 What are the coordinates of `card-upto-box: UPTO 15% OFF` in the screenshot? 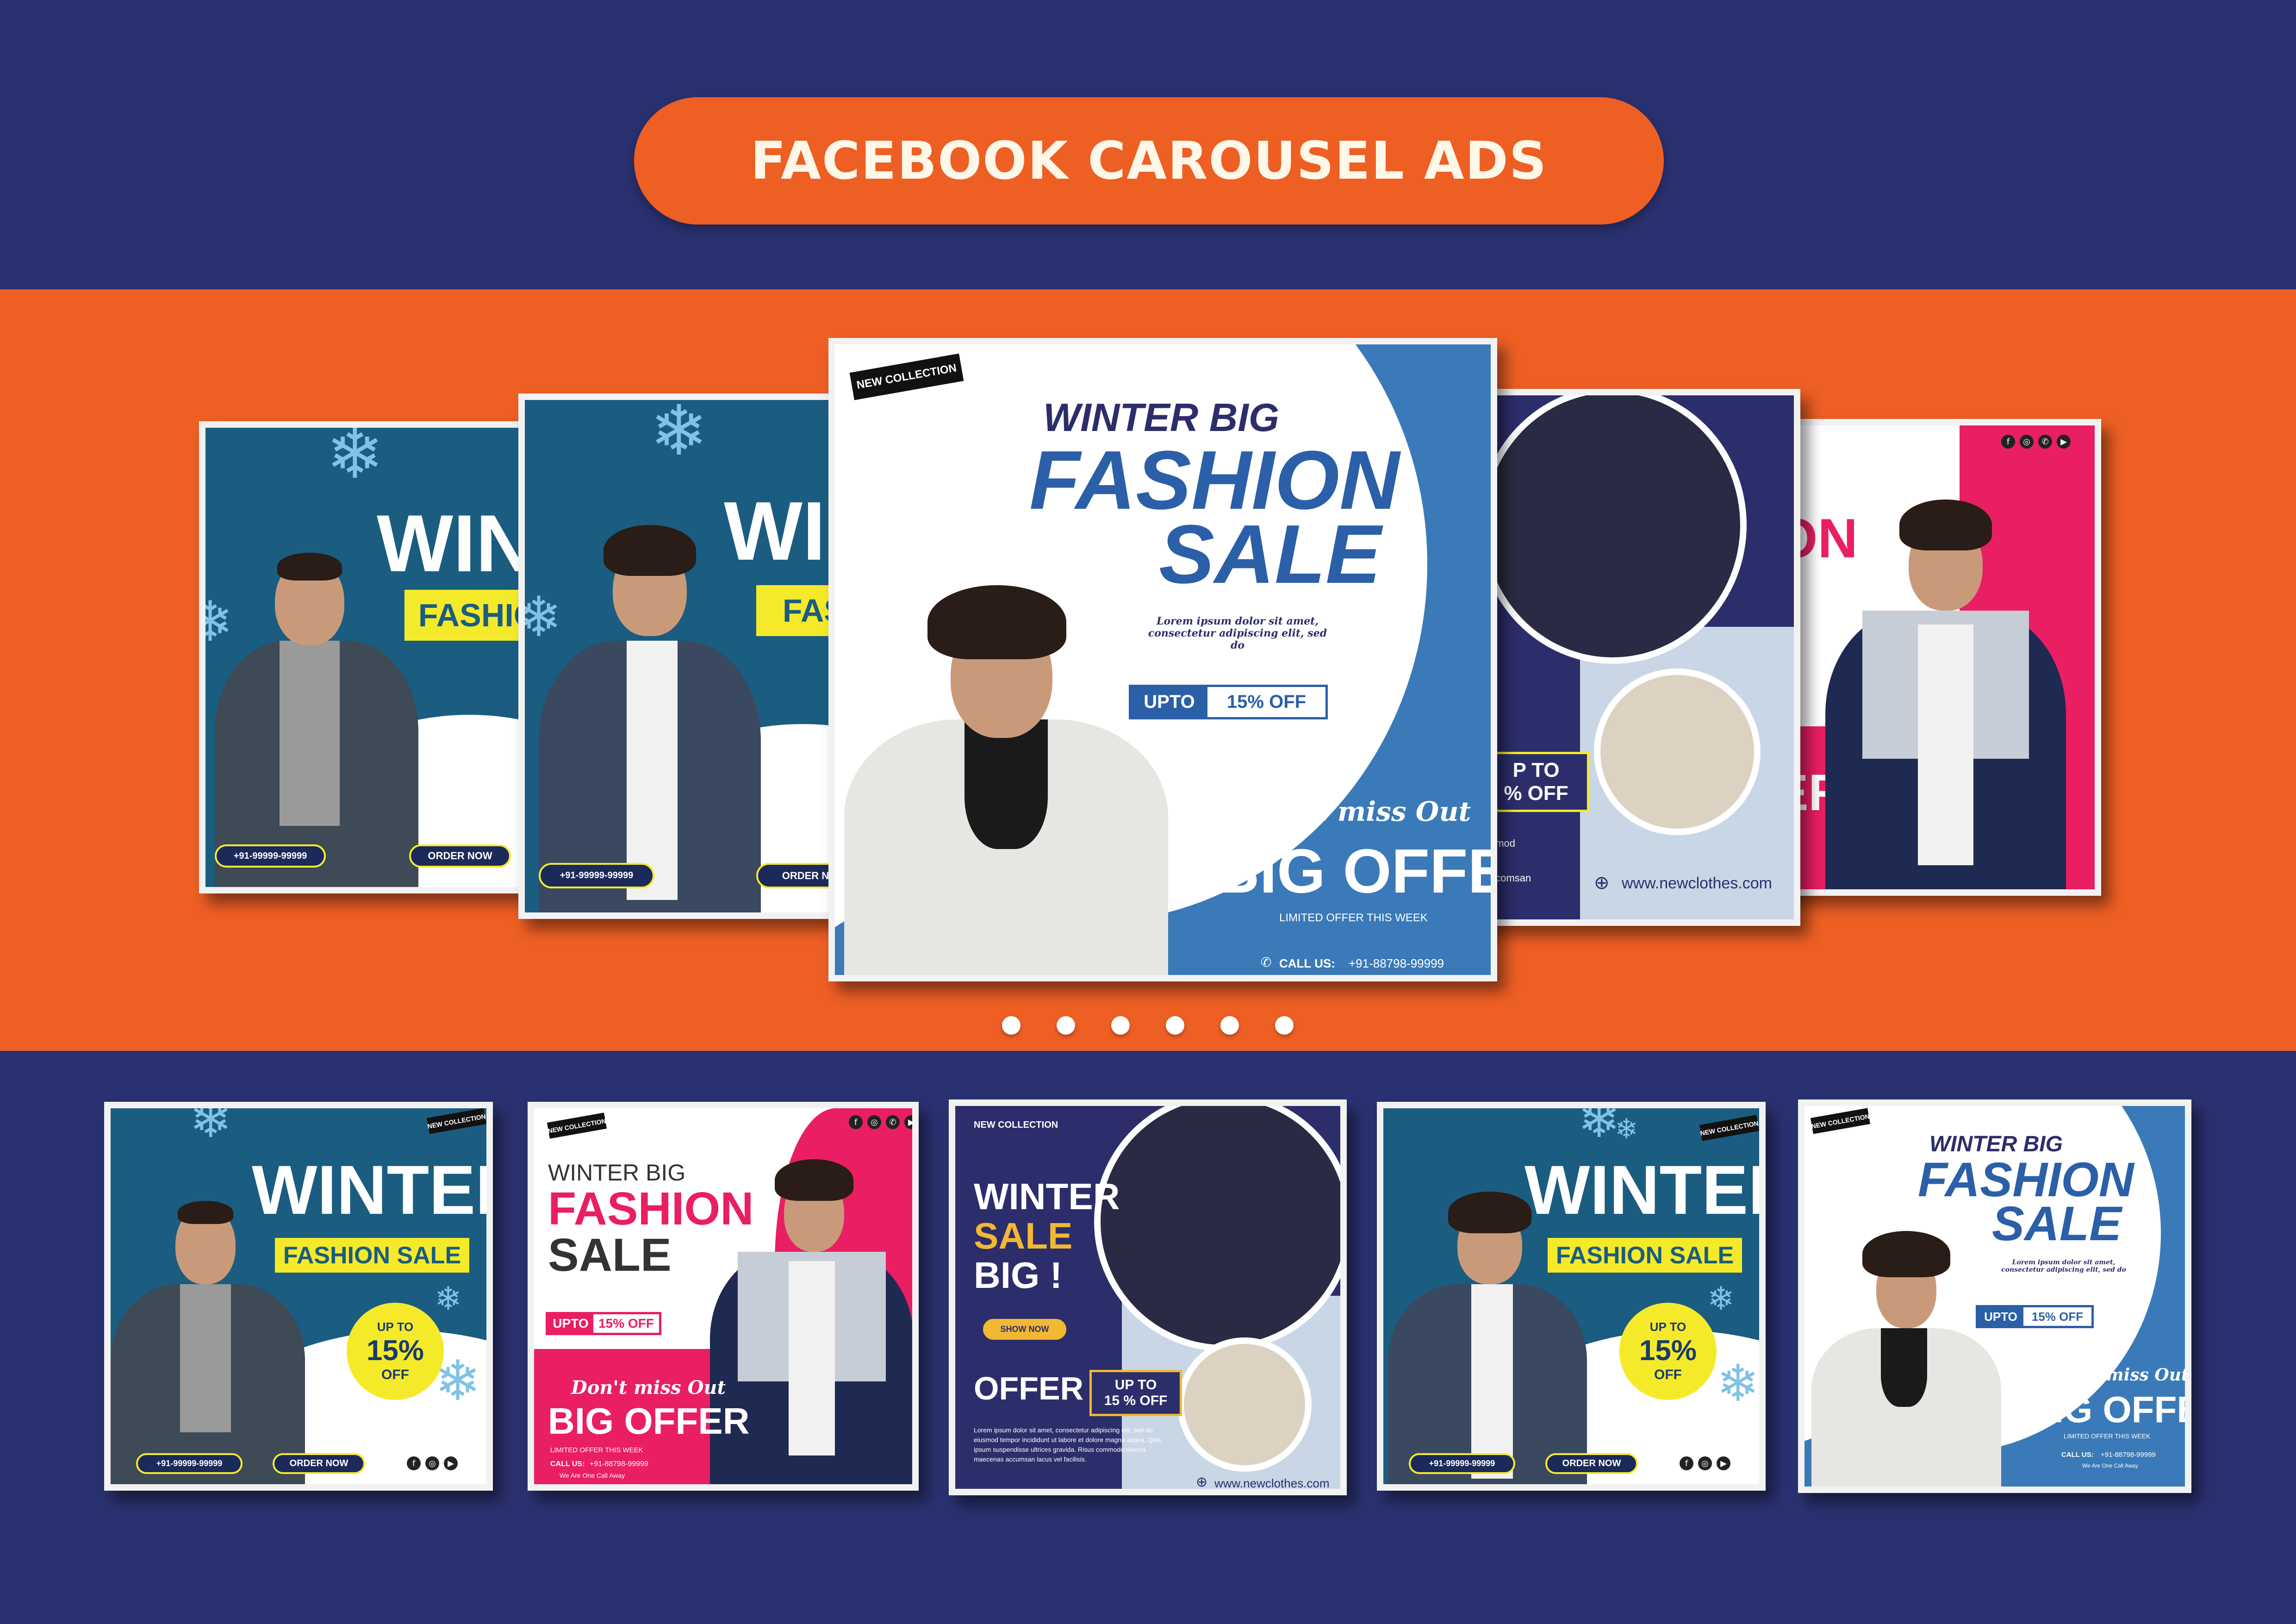 It's located at (603, 1323).